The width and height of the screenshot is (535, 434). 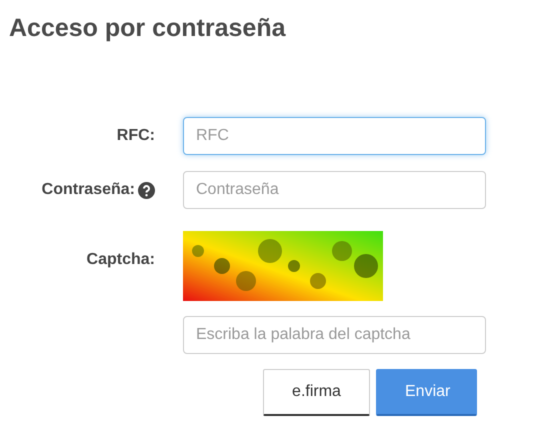 I want to click on input-field: Escriba la palabra del captcha, so click(x=334, y=335).